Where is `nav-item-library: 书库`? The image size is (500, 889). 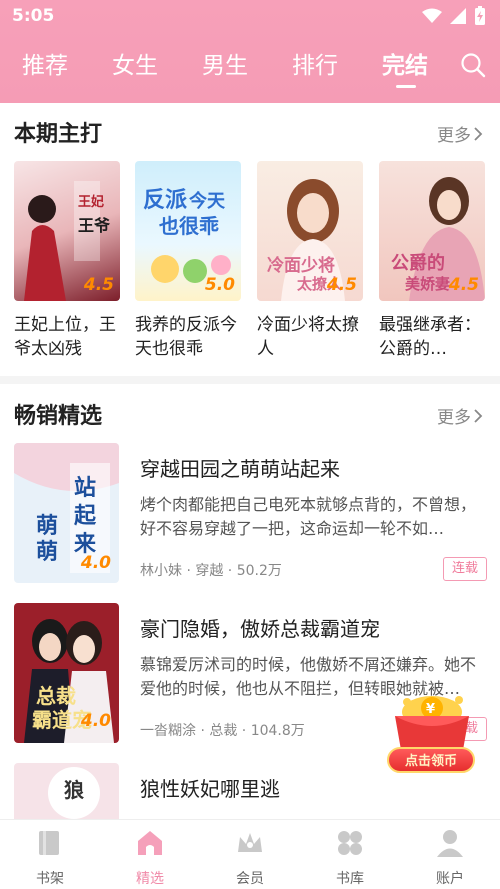 nav-item-library: 书库 is located at coordinates (350, 858).